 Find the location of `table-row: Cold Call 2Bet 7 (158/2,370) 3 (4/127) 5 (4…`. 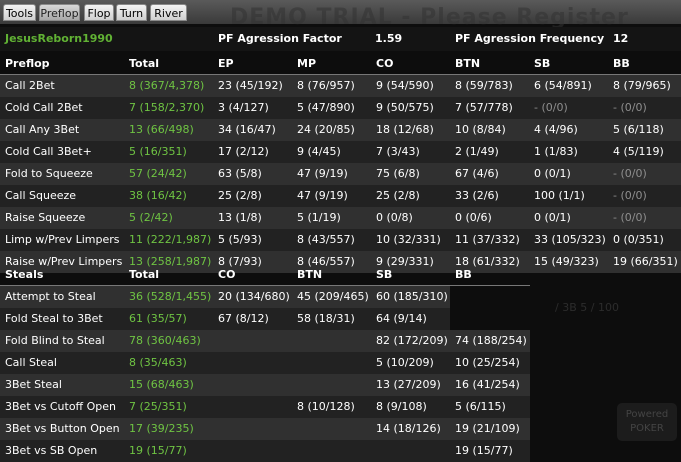

table-row: Cold Call 2Bet 7 (158/2,370) 3 (4/127) 5 (4… is located at coordinates (340, 108).